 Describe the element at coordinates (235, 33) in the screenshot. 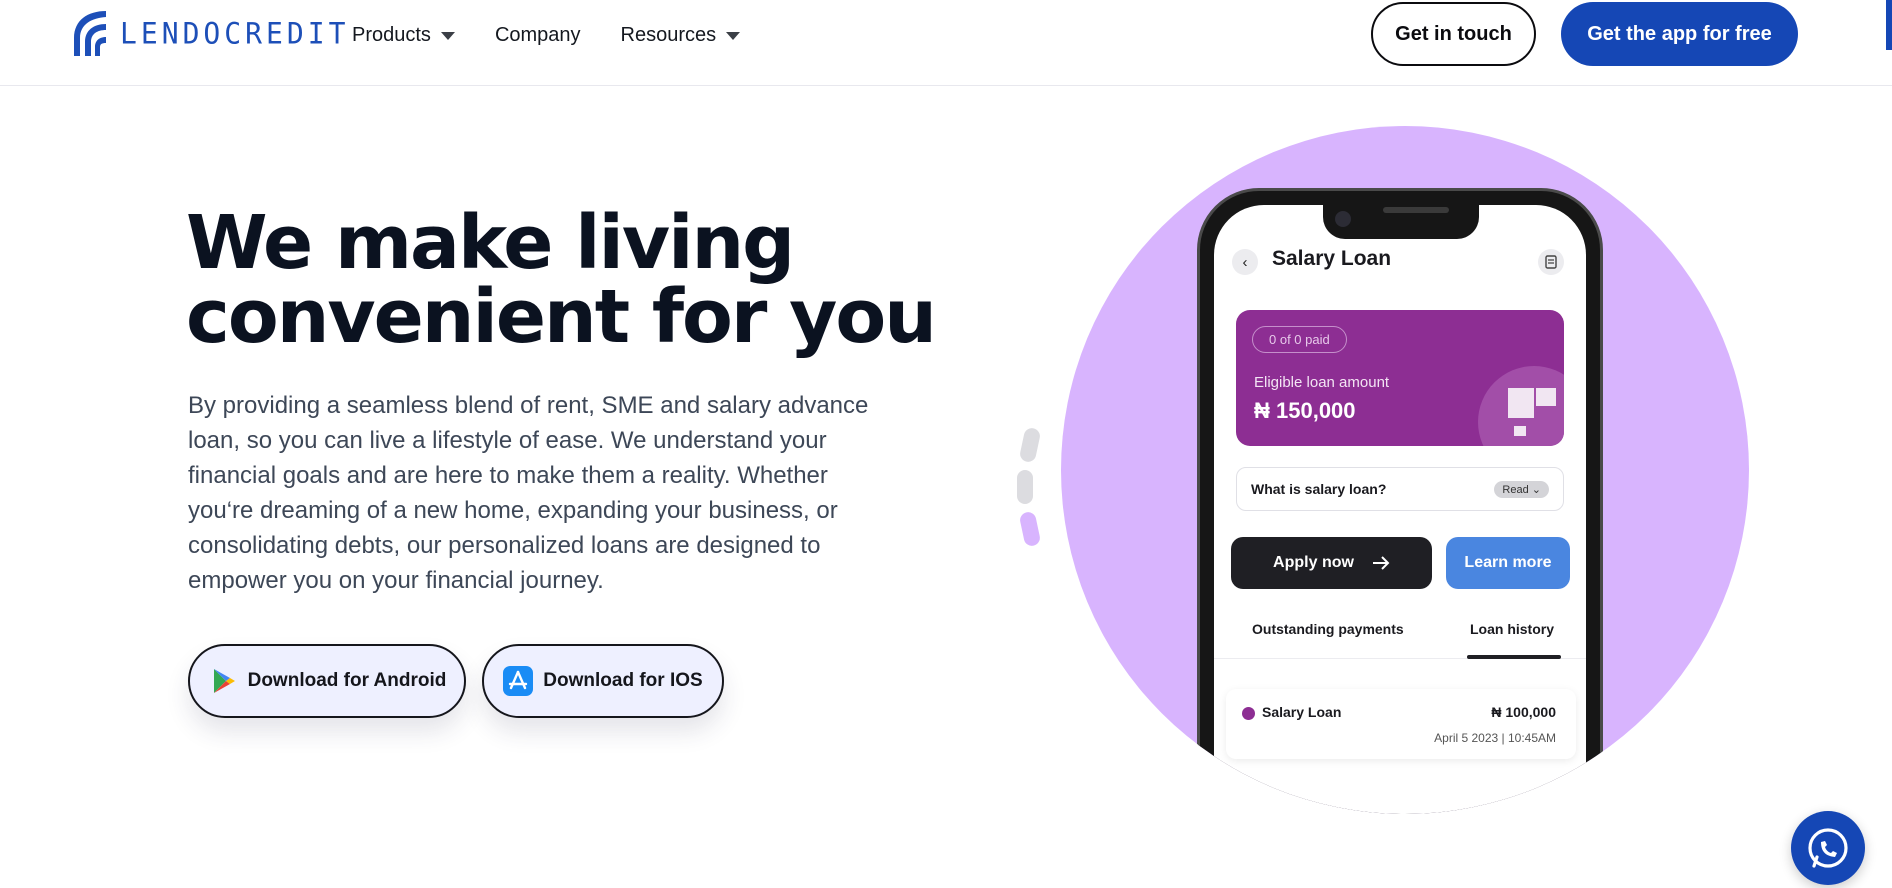

I see `logo-text: LENDOCREDIT` at that location.